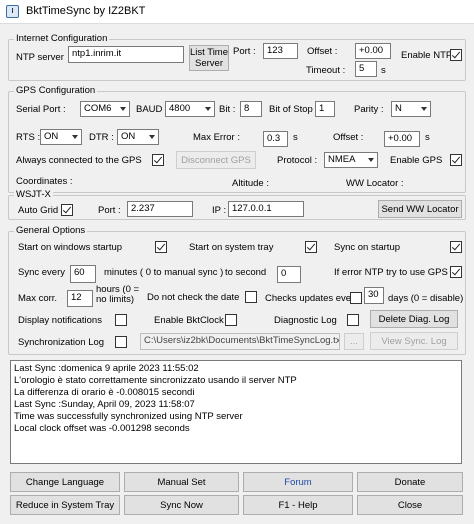 Image resolution: width=474 pixels, height=524 pixels. I want to click on display-notifications-checkbox, so click(121, 320).